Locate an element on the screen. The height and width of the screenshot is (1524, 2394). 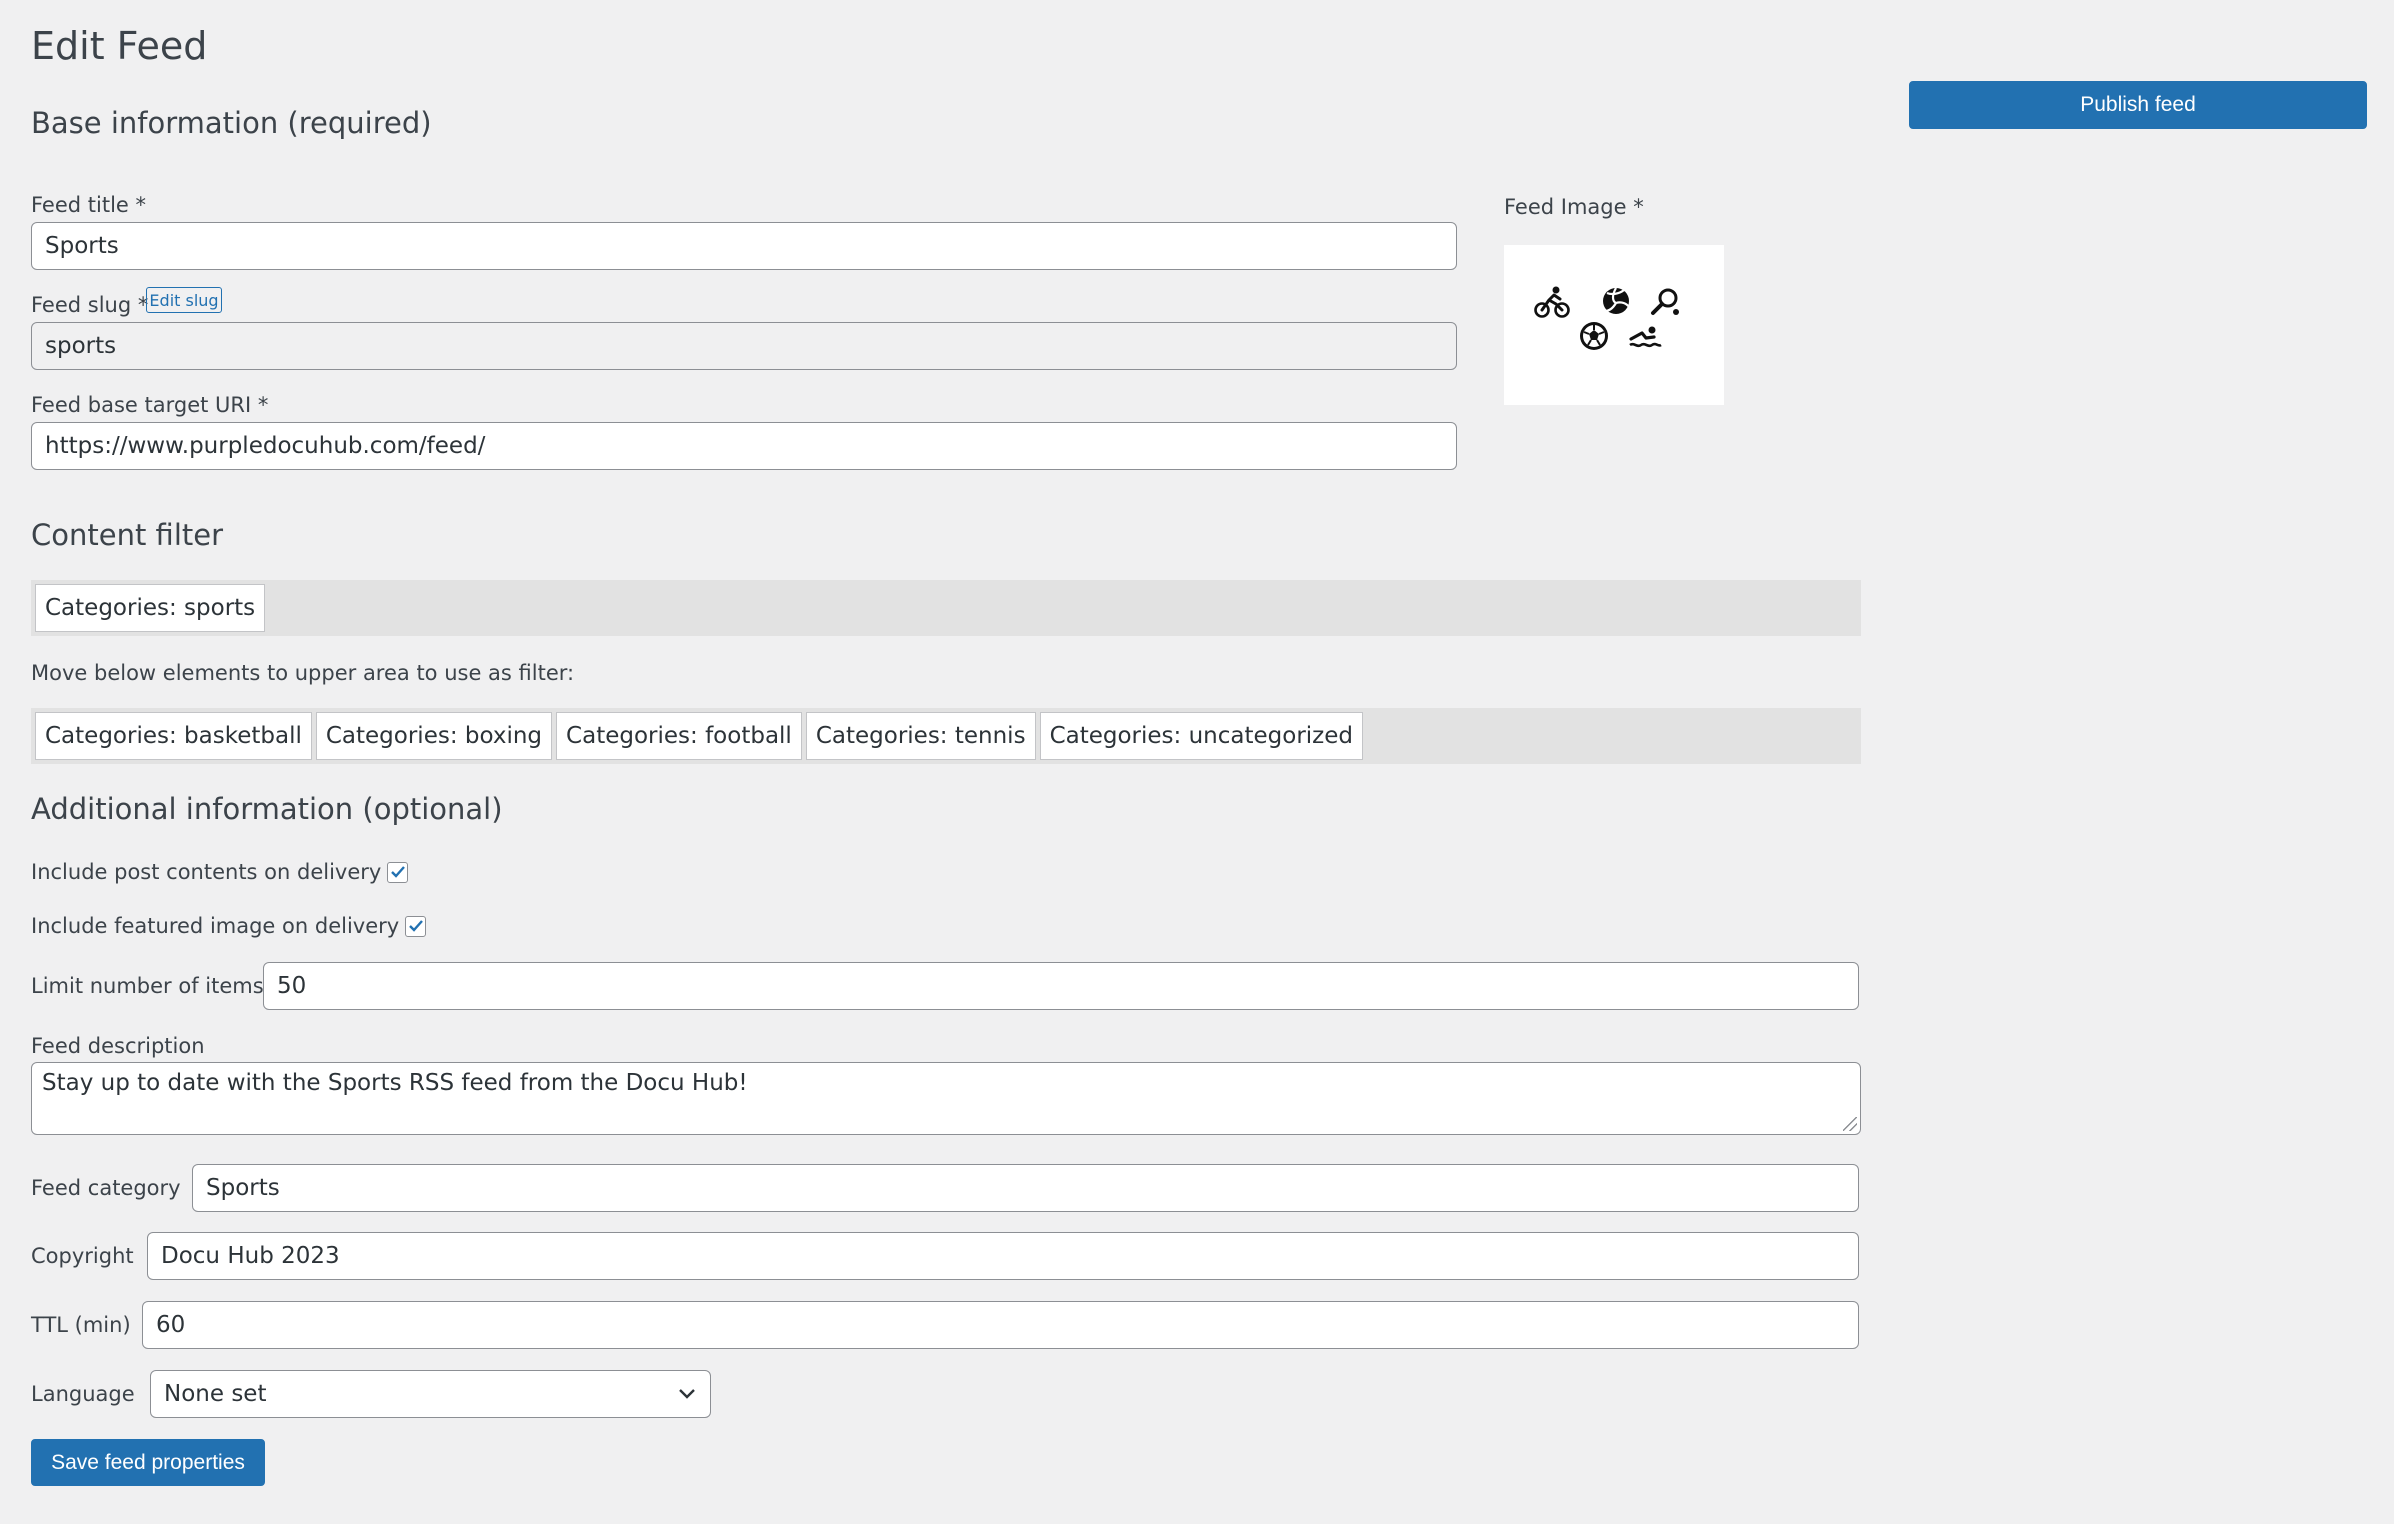
feed-uri-input: https://www.purpledocuhub.com/feed/ is located at coordinates (744, 446).